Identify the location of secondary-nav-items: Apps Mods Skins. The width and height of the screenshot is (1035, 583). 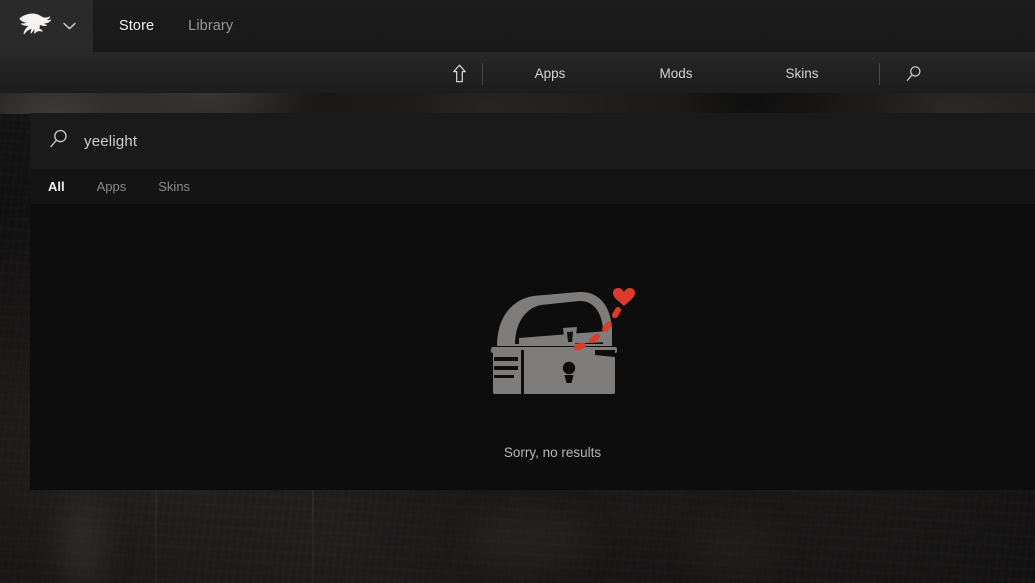
(692, 73).